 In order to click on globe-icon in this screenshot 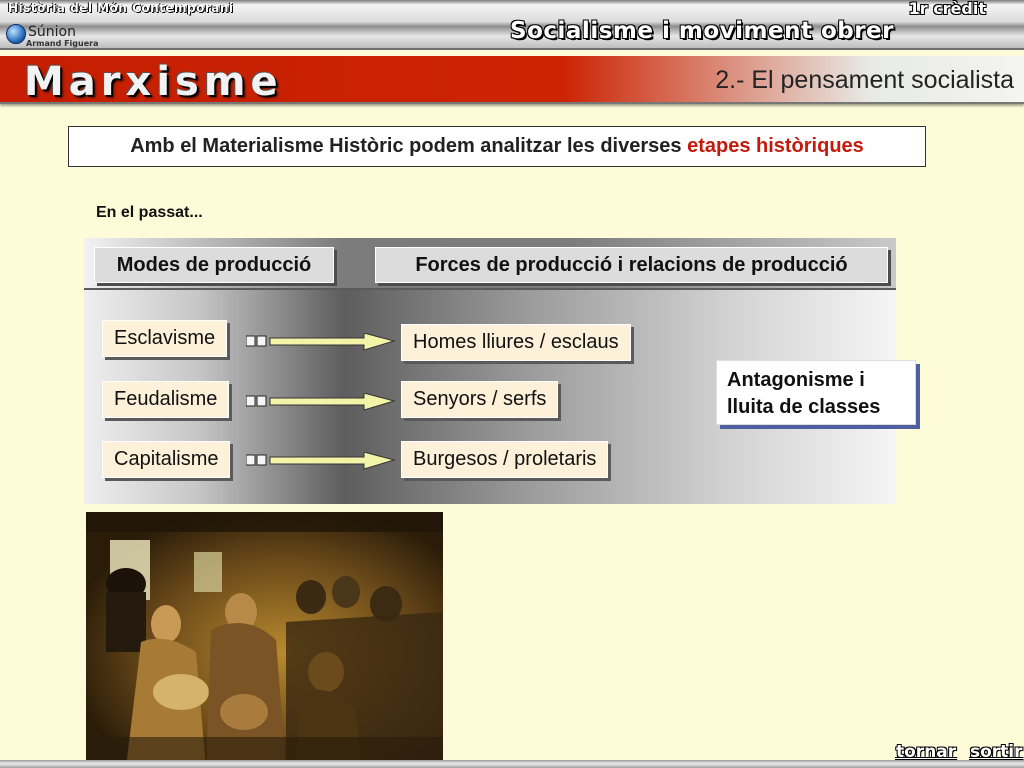, I will do `click(16, 34)`.